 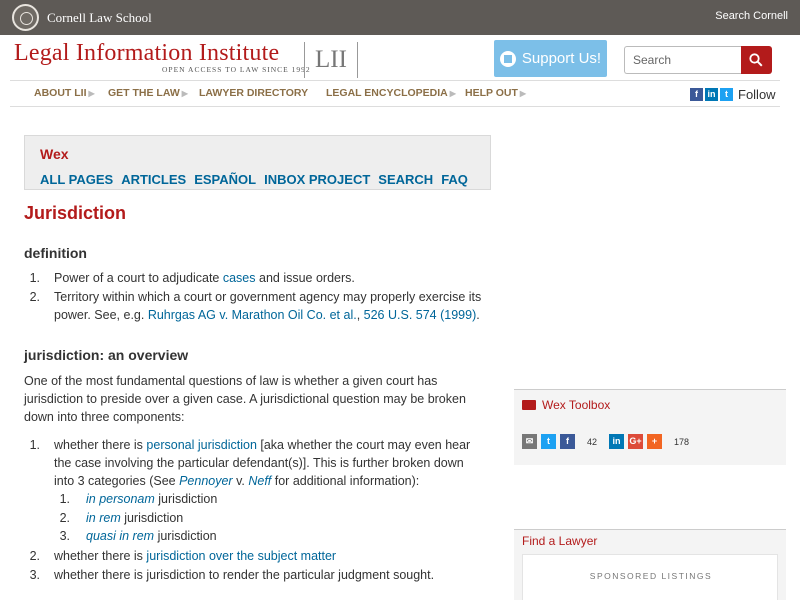 I want to click on wex-title: Wex, so click(x=54, y=154).